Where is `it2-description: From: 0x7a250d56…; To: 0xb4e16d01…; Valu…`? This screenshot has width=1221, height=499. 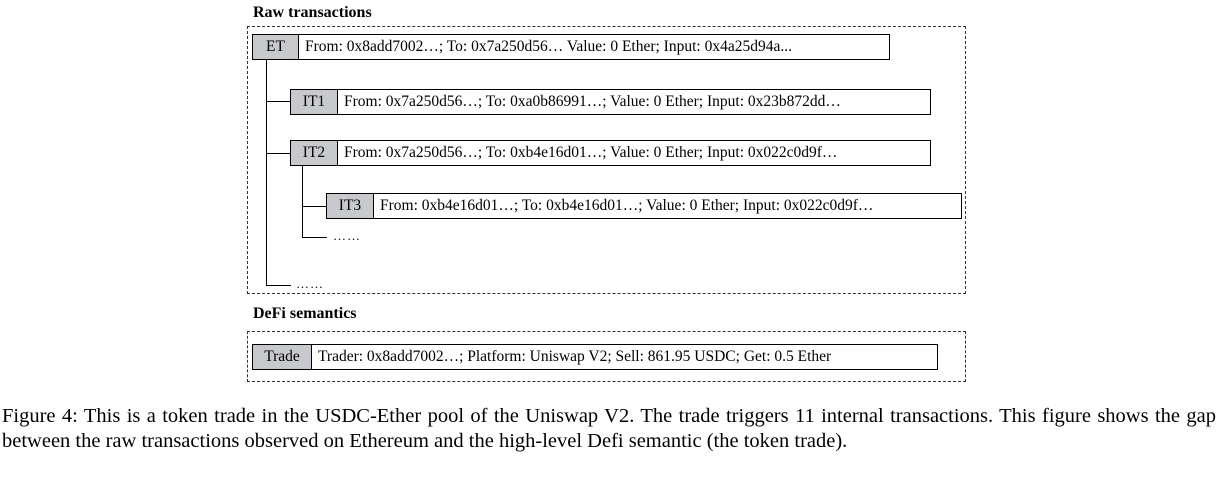 it2-description: From: 0x7a250d56…; To: 0xb4e16d01…; Valu… is located at coordinates (591, 152).